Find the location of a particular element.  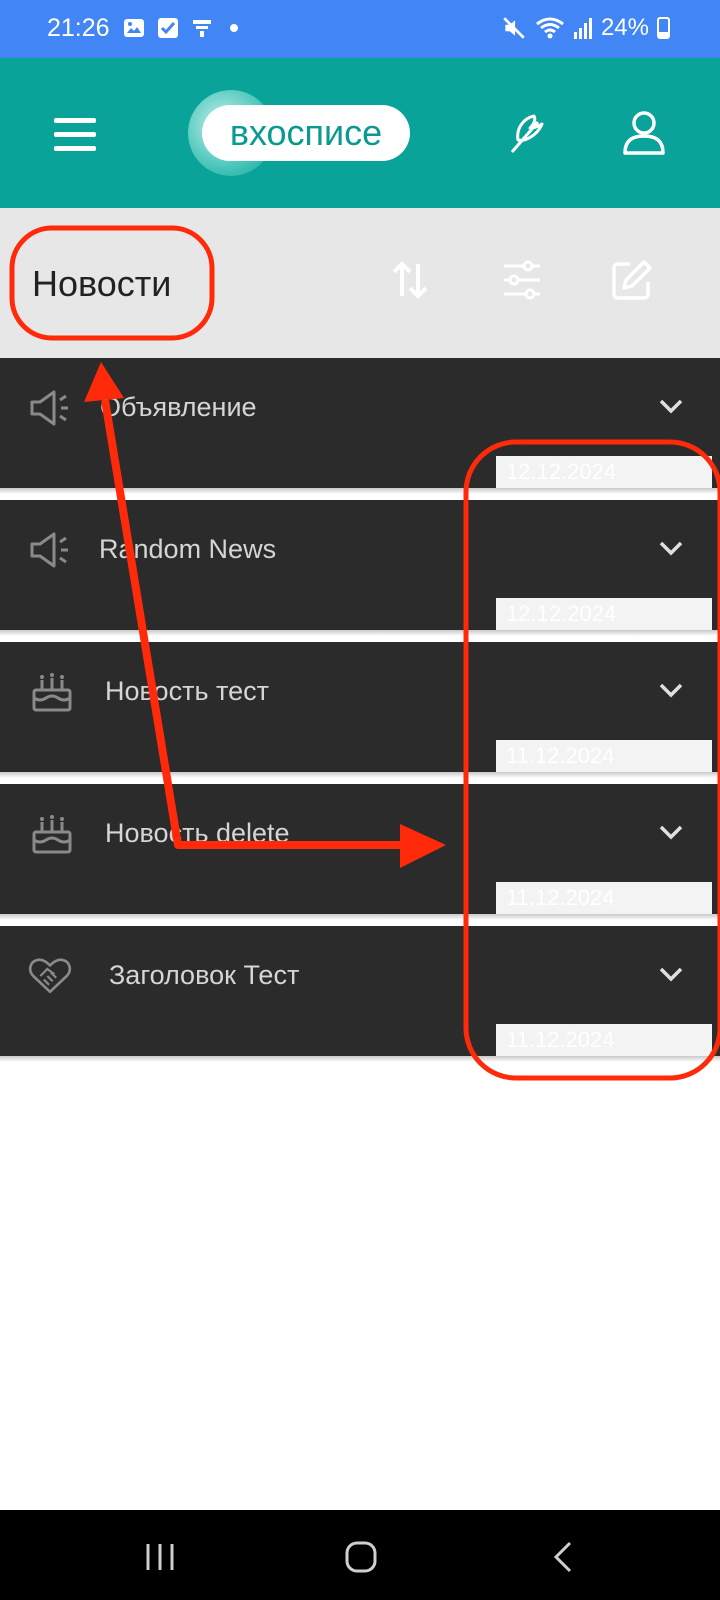

home-icon is located at coordinates (361, 1557).